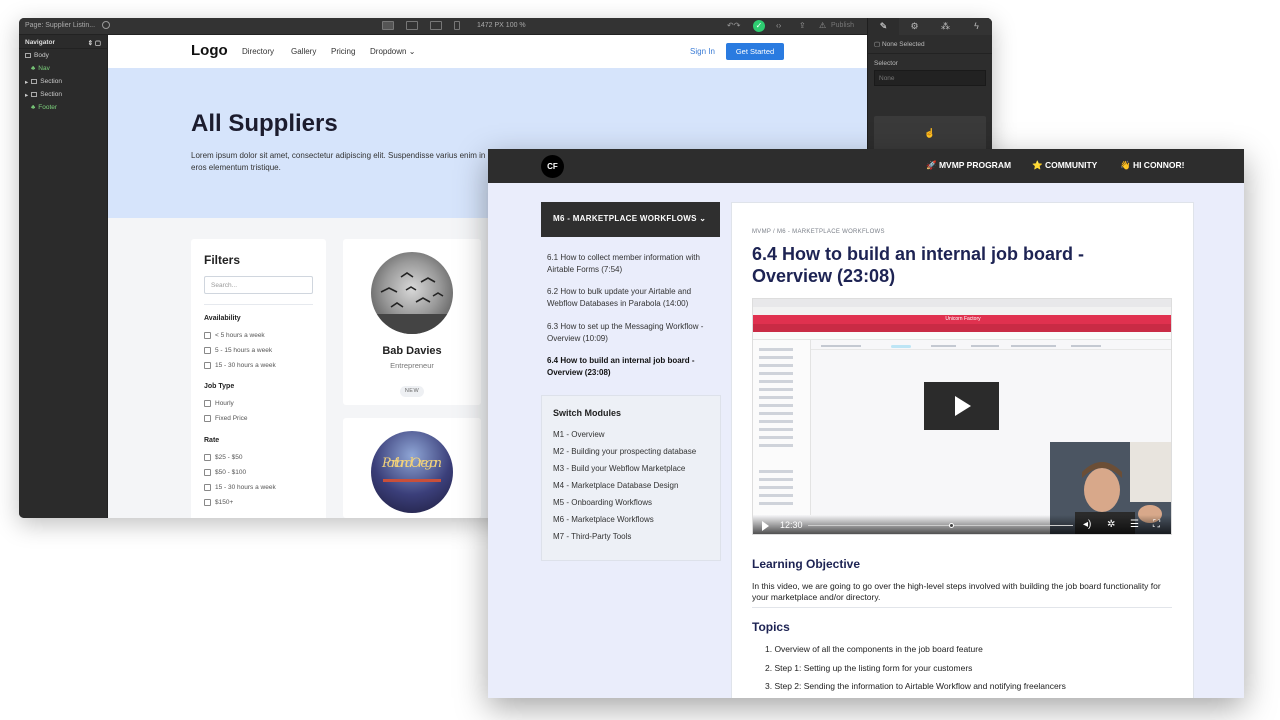  I want to click on nav-link-gallery: Gallery, so click(303, 51).